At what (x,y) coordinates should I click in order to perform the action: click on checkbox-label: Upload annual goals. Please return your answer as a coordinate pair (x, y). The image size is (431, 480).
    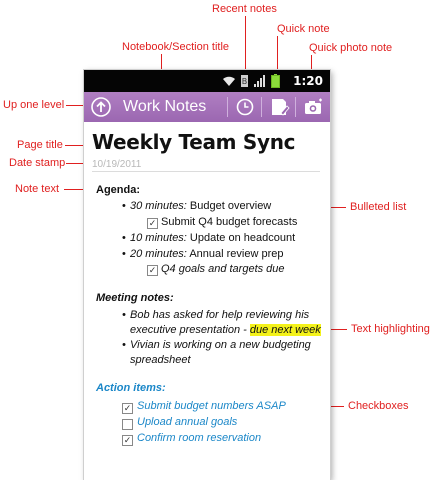
    Looking at the image, I should click on (187, 422).